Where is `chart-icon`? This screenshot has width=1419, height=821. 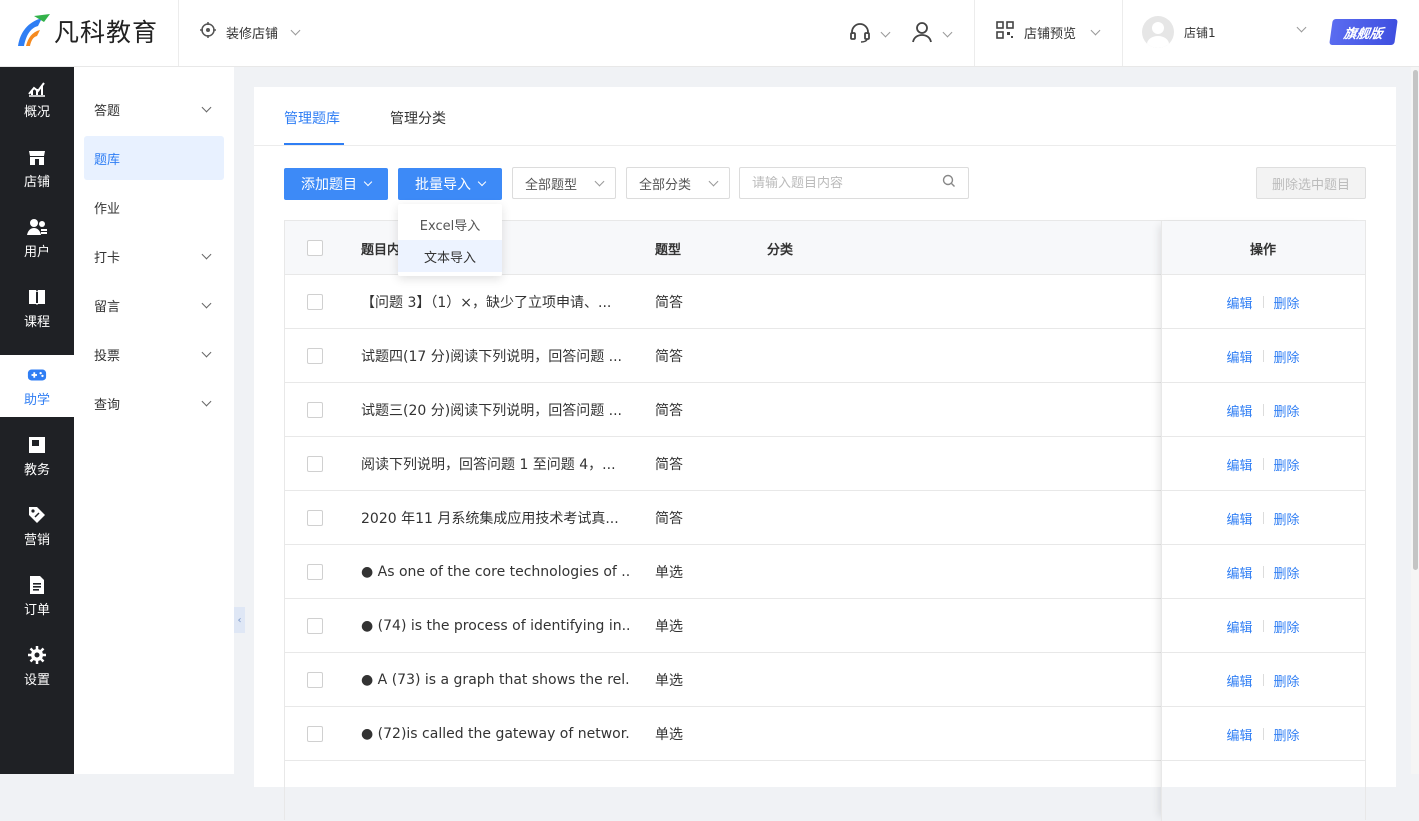
chart-icon is located at coordinates (37, 87).